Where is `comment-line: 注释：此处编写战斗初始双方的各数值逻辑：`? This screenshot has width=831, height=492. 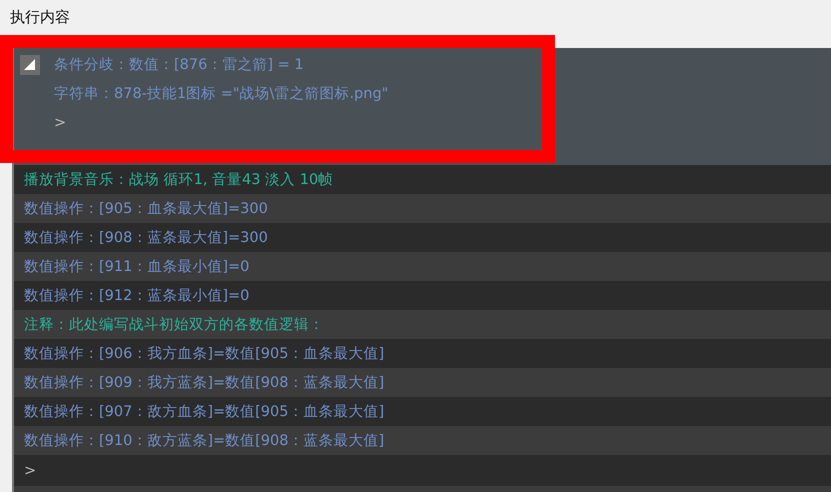 comment-line: 注释：此处编写战斗初始双方的各数值逻辑： is located at coordinates (174, 324).